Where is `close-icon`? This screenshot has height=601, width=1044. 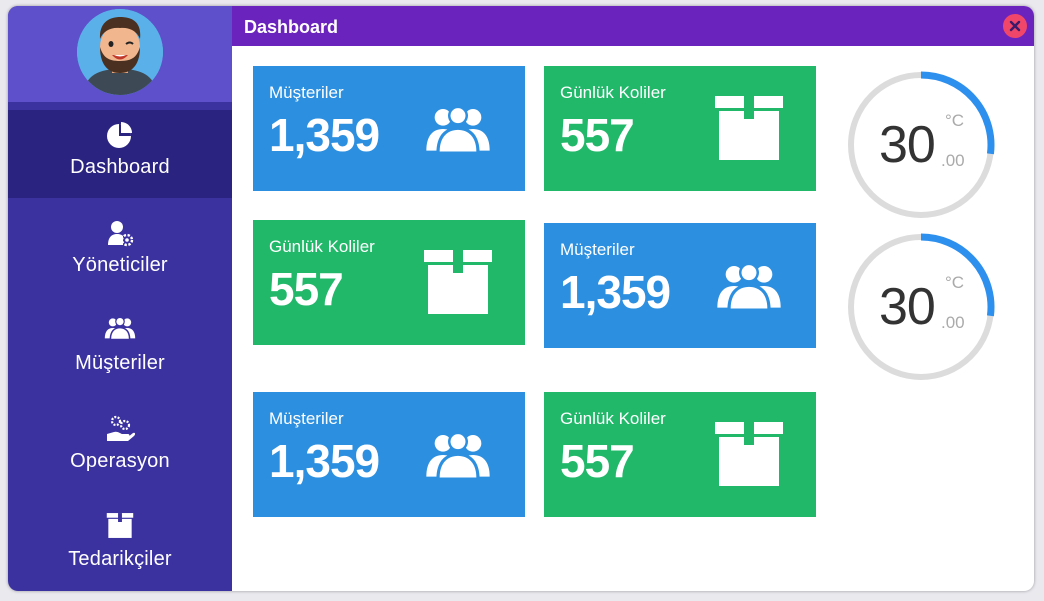
close-icon is located at coordinates (1015, 26).